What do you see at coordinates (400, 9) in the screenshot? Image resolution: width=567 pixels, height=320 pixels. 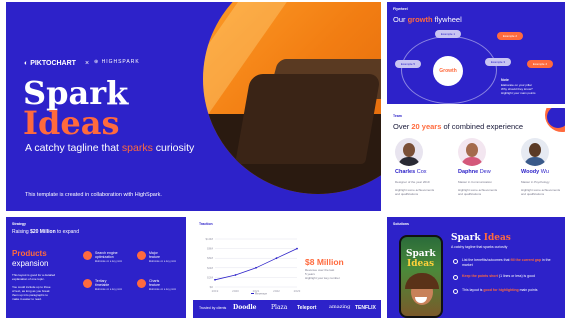 I see `kicker: Flywheel` at bounding box center [400, 9].